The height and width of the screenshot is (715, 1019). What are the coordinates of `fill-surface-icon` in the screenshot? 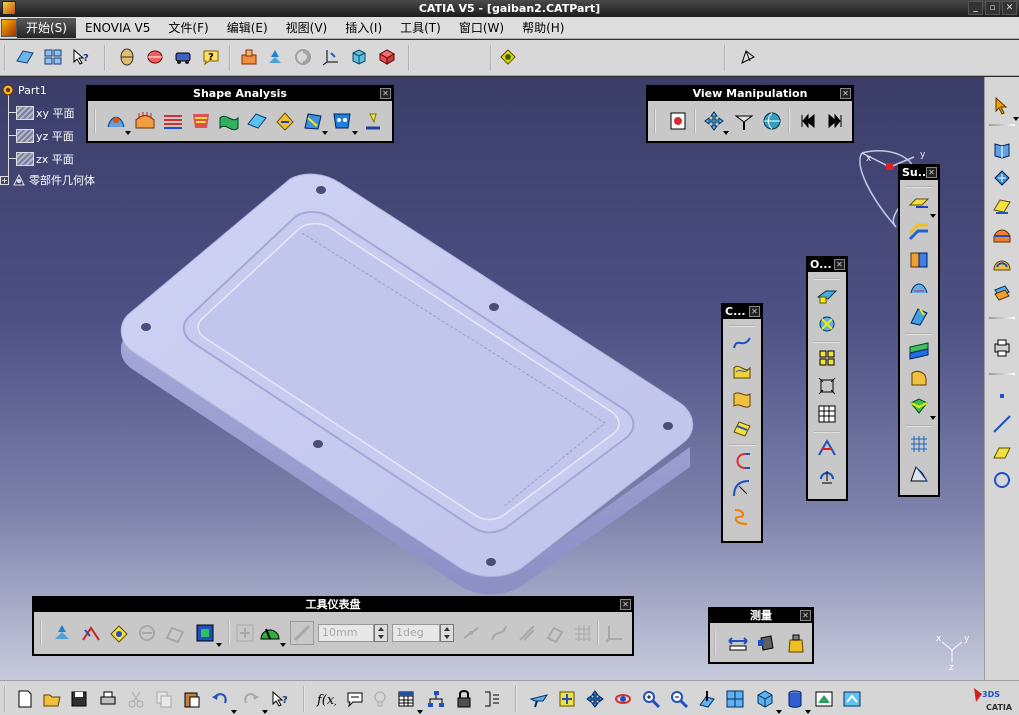 It's located at (919, 288).